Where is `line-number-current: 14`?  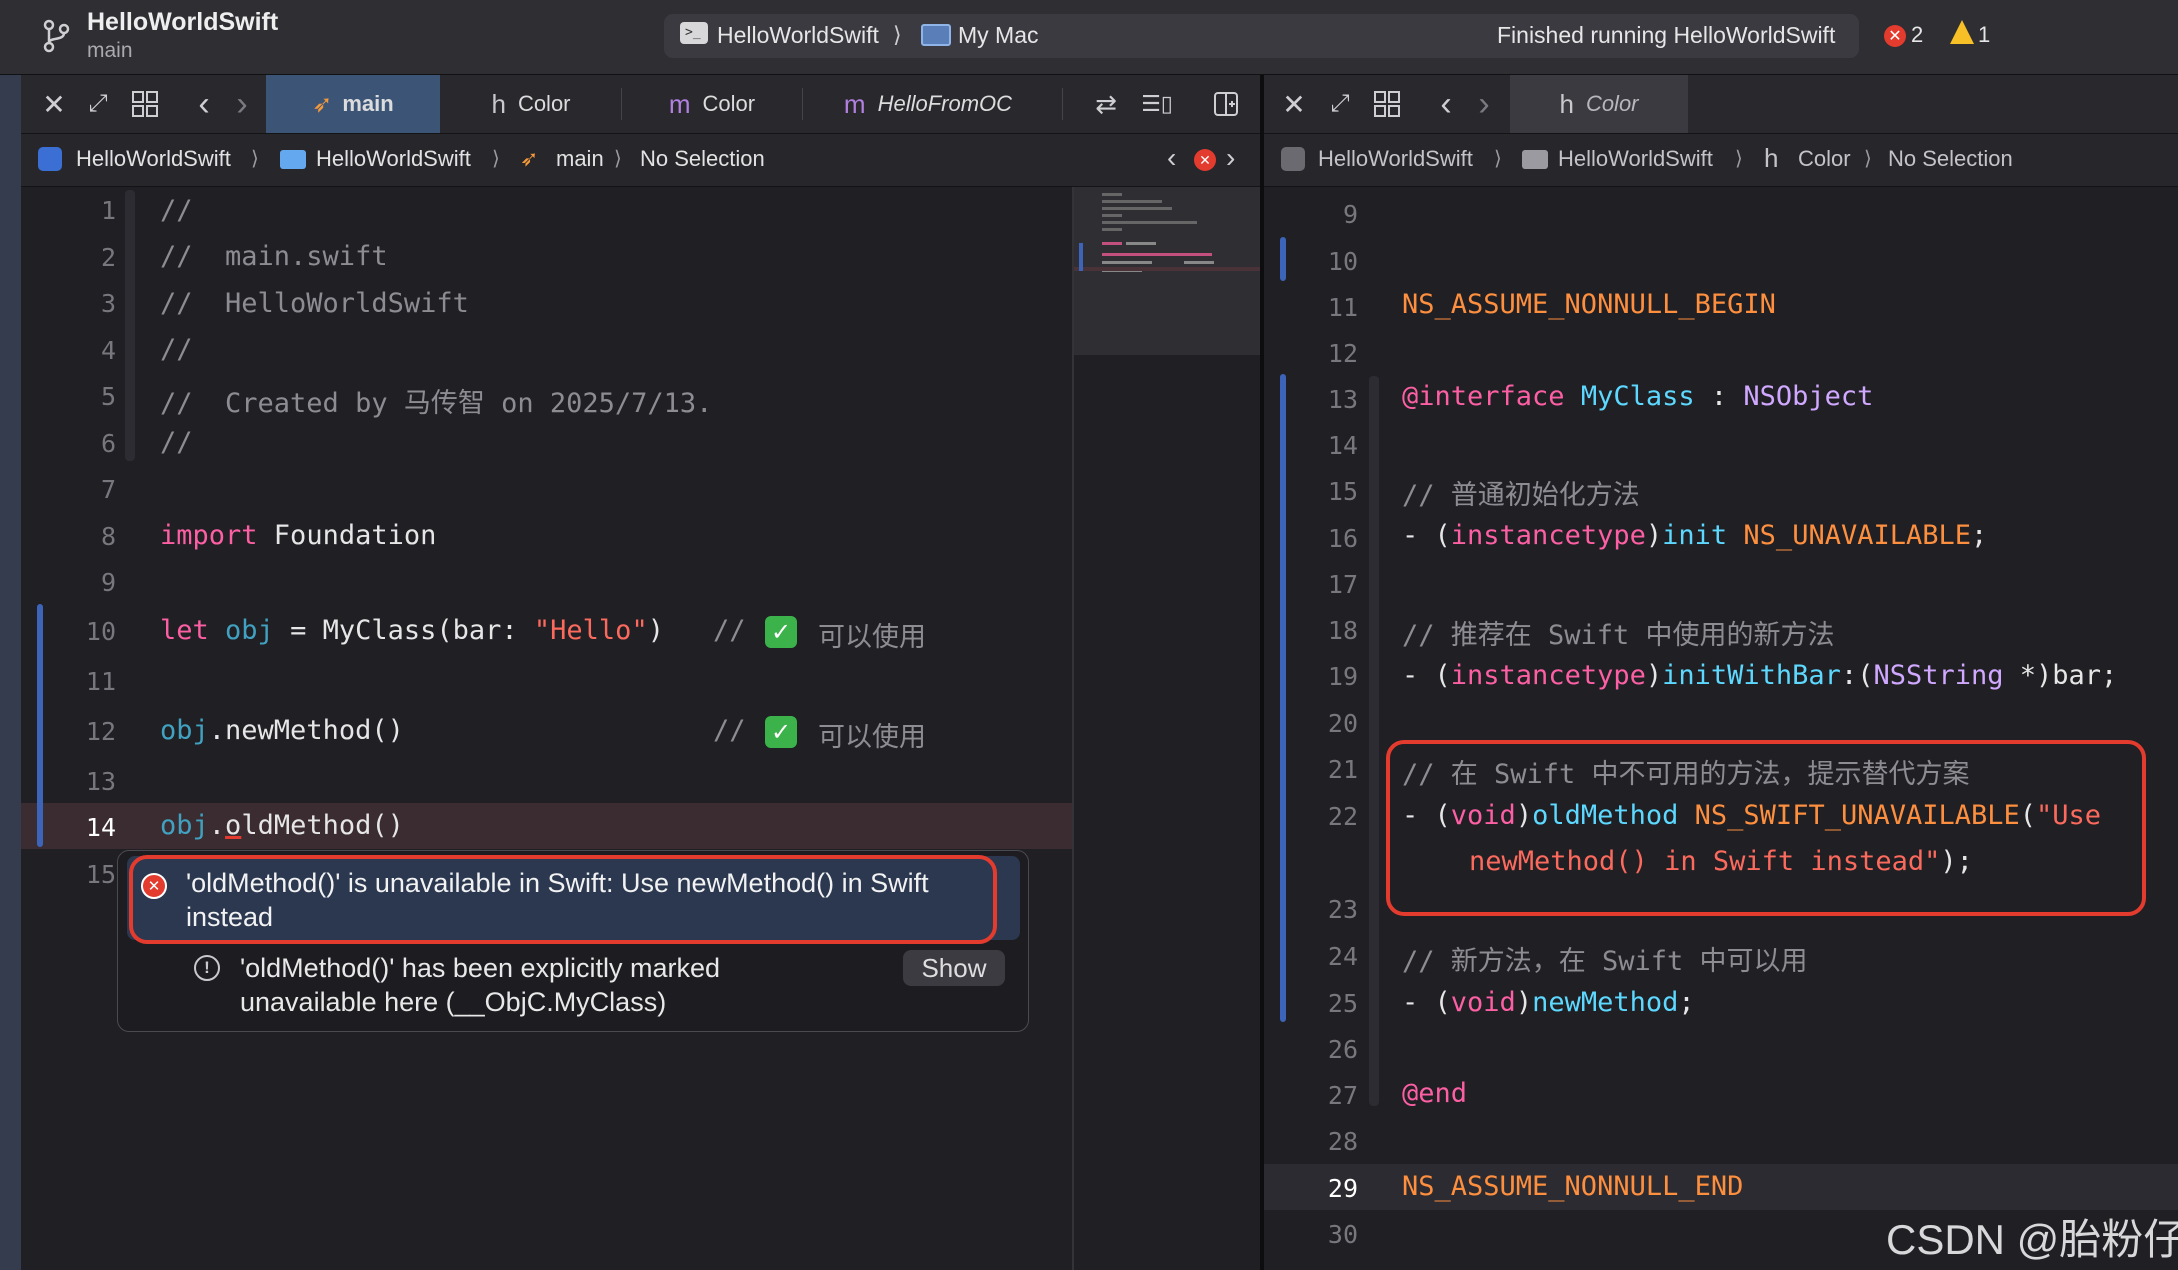
line-number-current: 14 is located at coordinates (100, 827).